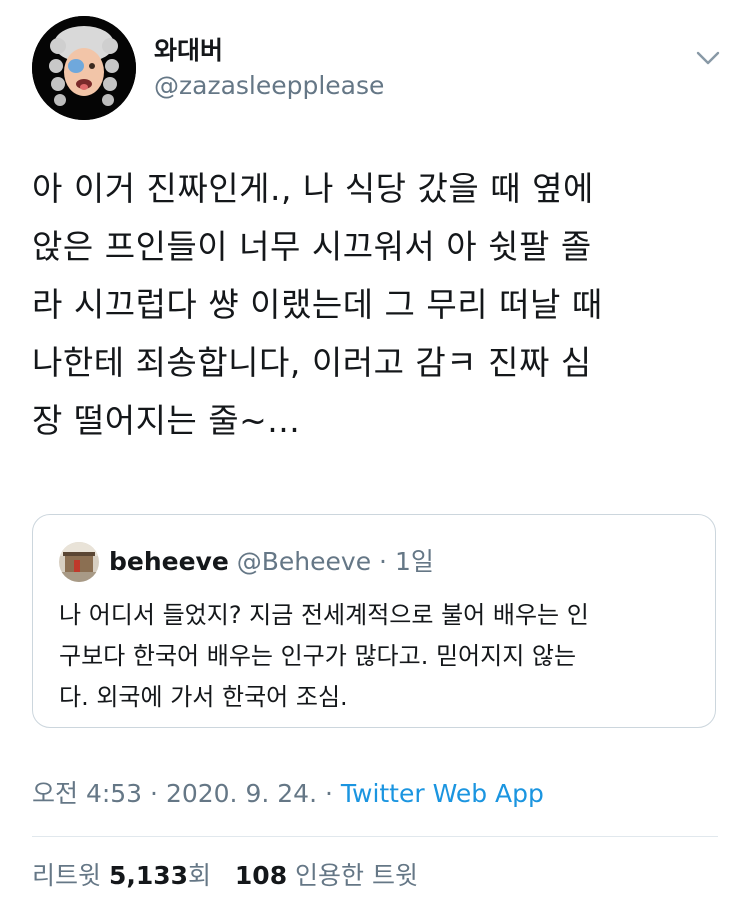  I want to click on quoted-tweet-header: beheeve @Beheeve · 1일, so click(271, 562).